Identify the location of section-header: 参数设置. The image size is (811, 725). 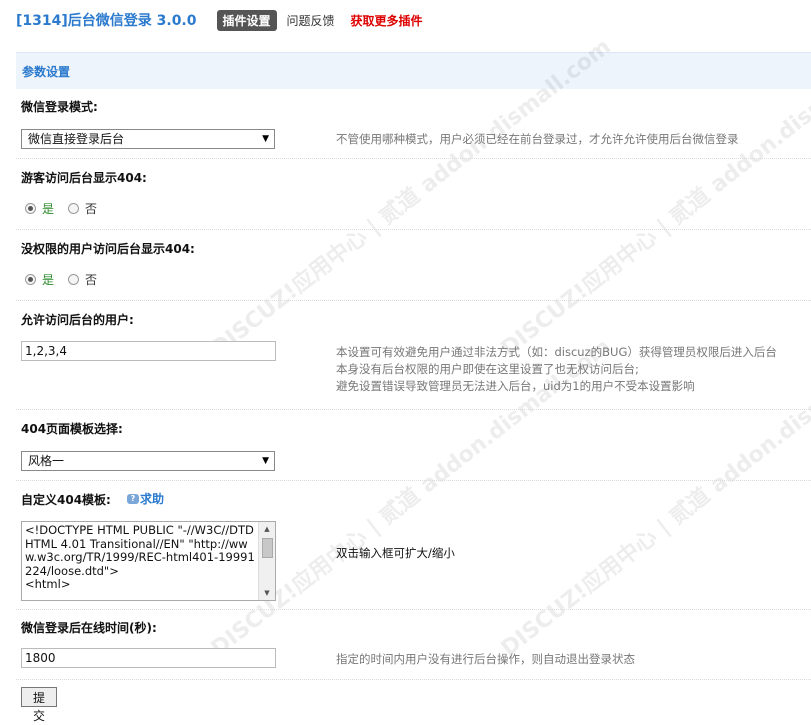
(413, 70).